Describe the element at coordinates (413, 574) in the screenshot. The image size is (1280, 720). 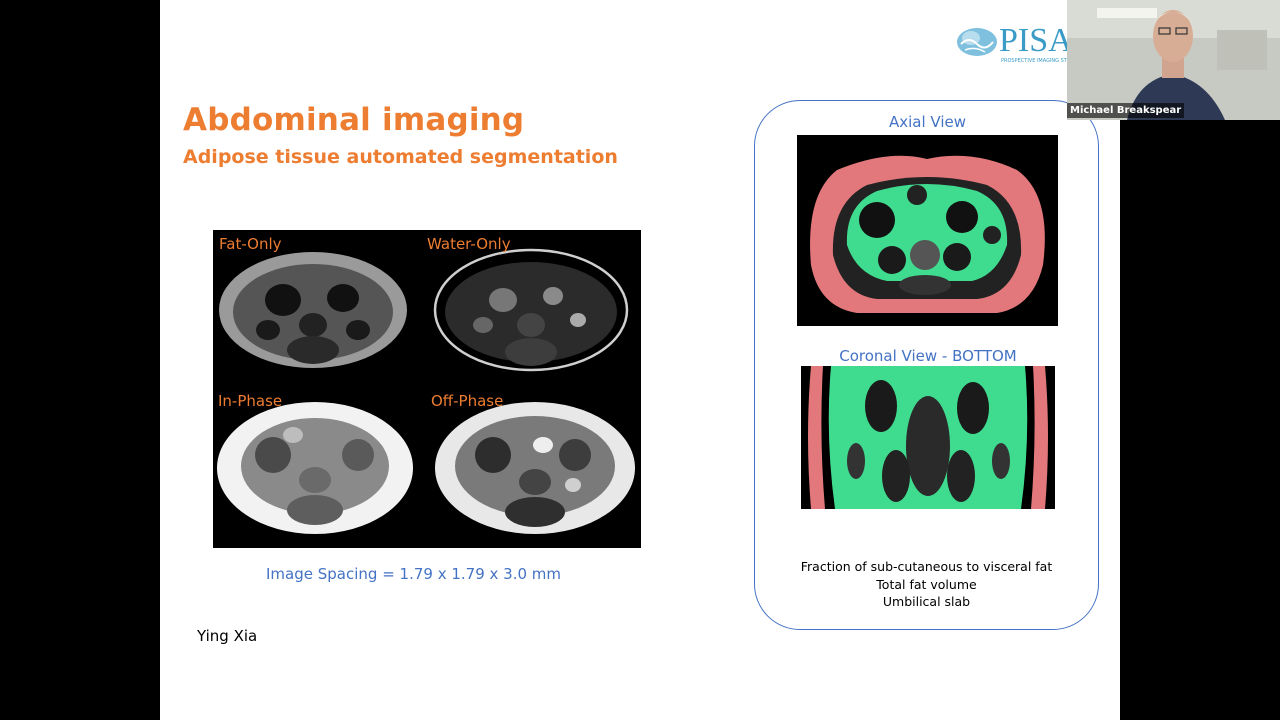
I see `image-spacing-caption: Image Spacing = 1.79 x 1.79 x 3.0 mm` at that location.